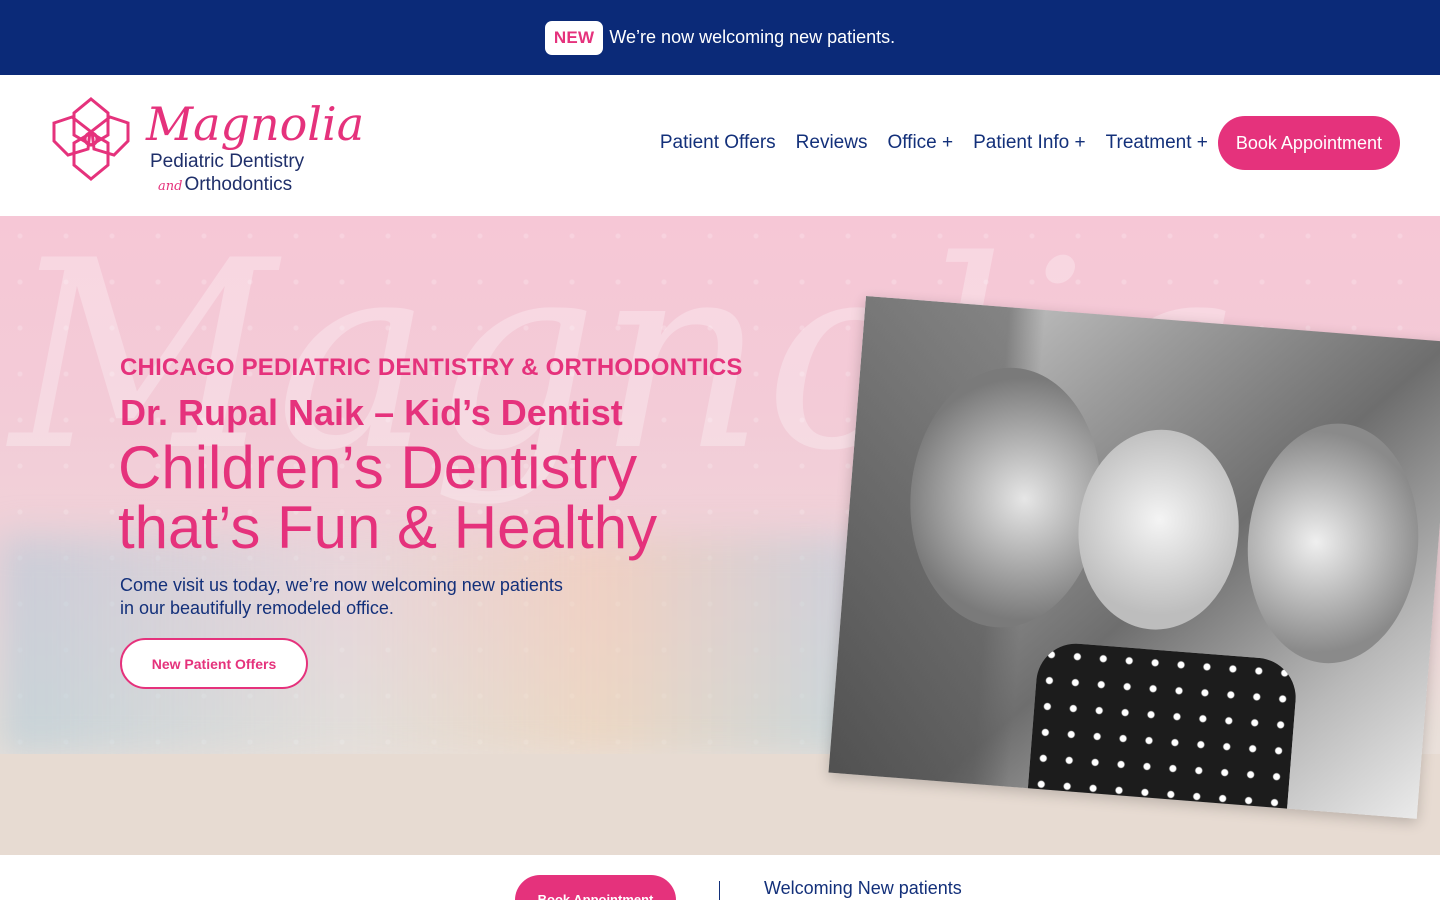 This screenshot has height=900, width=1440. I want to click on logo-and: and, so click(170, 186).